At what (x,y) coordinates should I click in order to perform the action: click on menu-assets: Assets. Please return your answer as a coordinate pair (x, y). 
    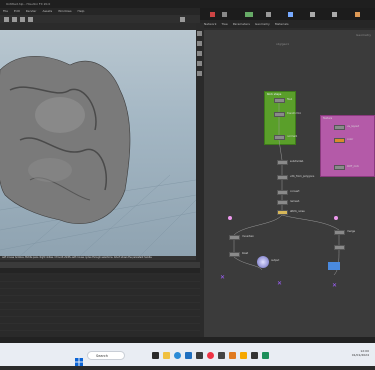
    Looking at the image, I should click on (47, 11).